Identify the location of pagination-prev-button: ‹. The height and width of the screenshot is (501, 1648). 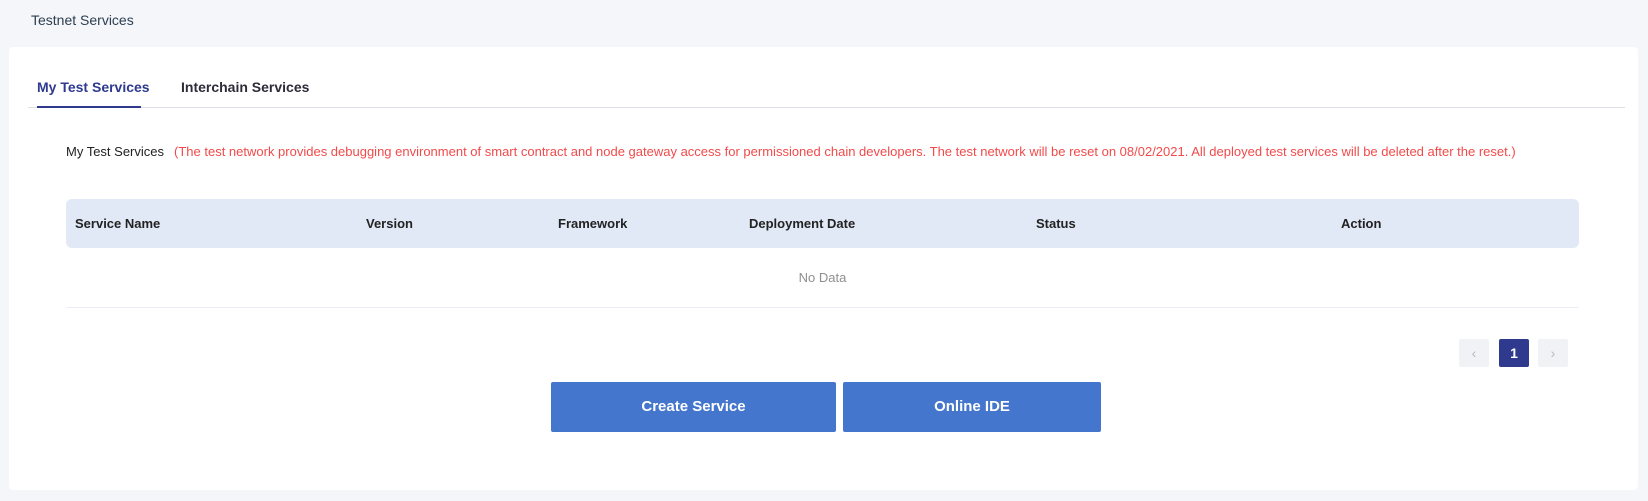
(1474, 353).